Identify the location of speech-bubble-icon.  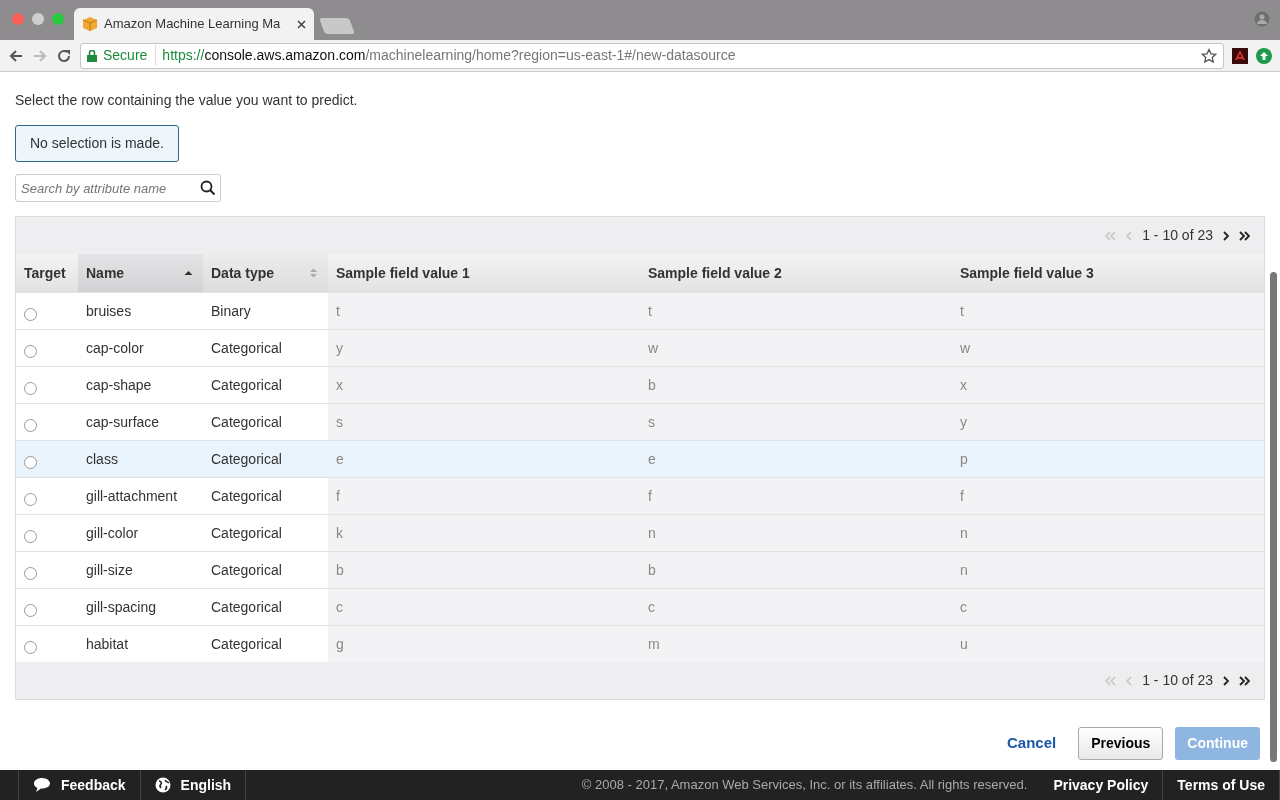
(42, 785).